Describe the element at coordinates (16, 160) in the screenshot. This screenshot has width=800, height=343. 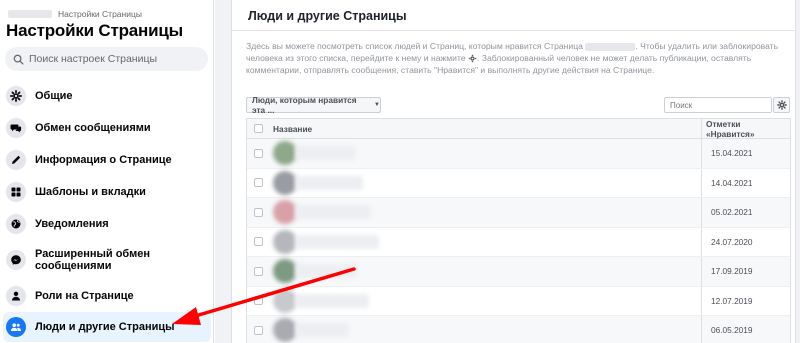
I see `pencil-icon` at that location.